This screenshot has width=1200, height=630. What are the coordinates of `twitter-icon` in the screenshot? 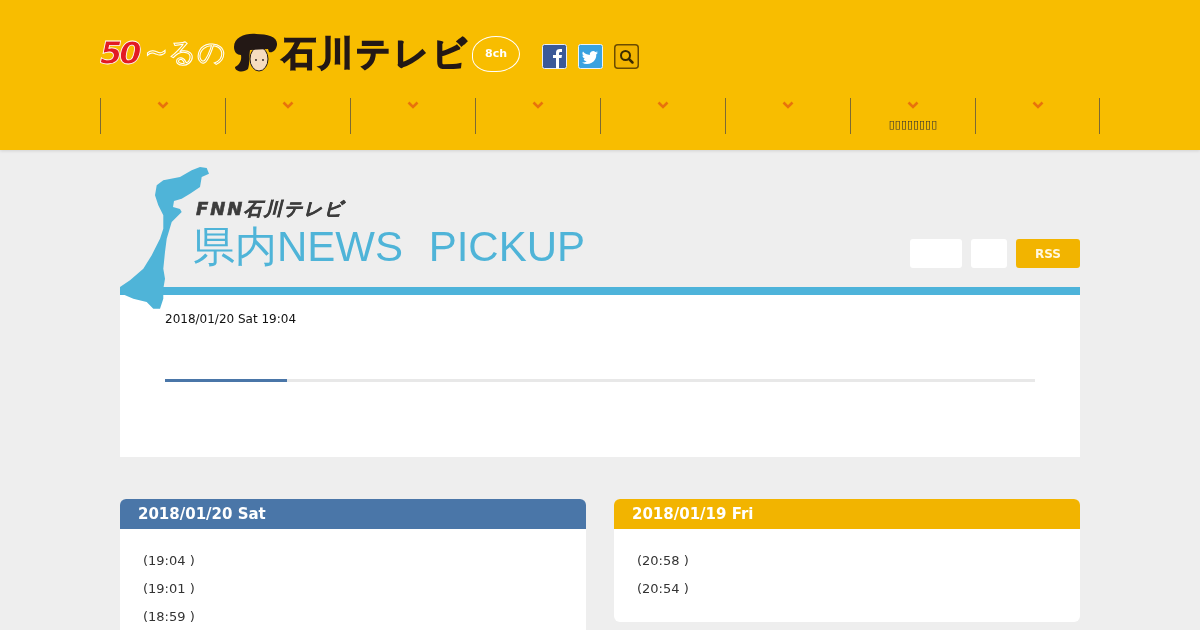 It's located at (590, 56).